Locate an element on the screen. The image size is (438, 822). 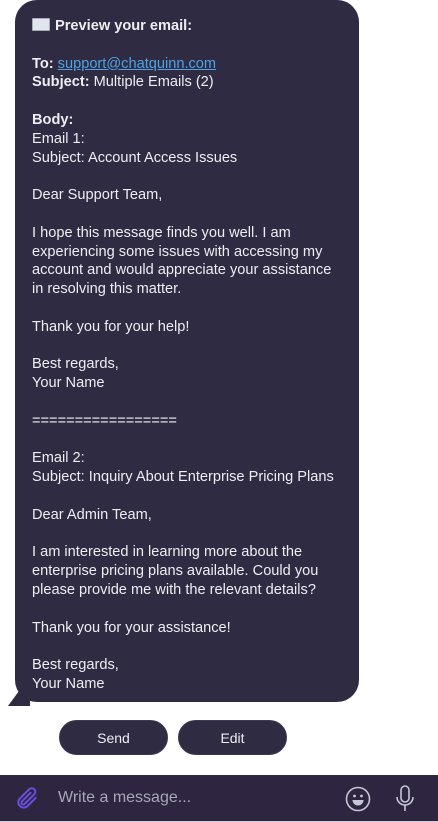
body-line: ================= is located at coordinates (104, 420).